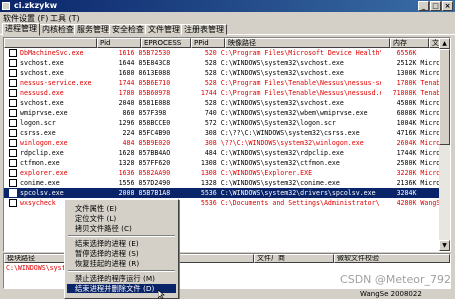  What do you see at coordinates (227, 17) in the screenshot?
I see `menu-bar: 软件设置 (F) 工具 (T)` at bounding box center [227, 17].